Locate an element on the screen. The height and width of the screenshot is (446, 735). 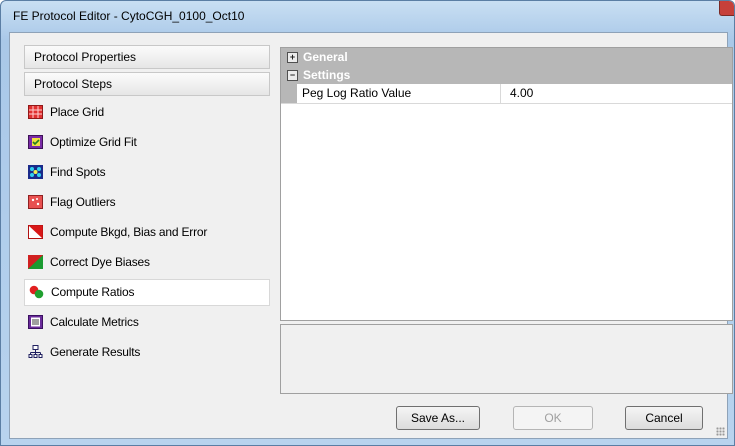
close-icon is located at coordinates (726, 8).